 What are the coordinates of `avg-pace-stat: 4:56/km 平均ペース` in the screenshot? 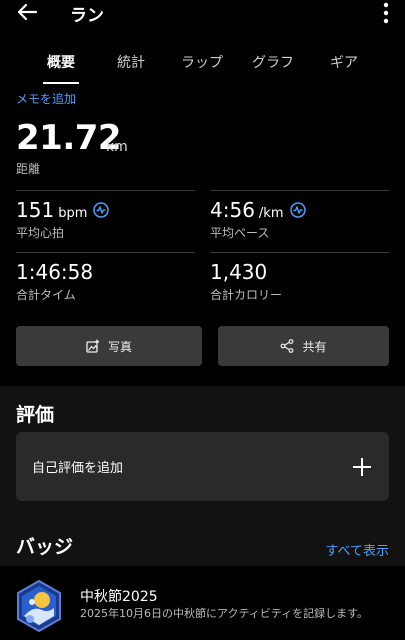 It's located at (258, 219).